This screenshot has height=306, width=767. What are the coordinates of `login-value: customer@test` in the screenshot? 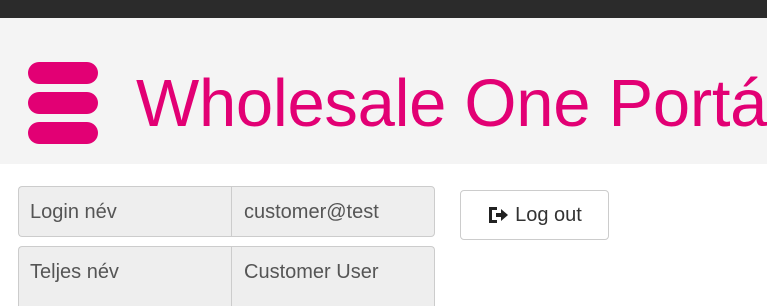 It's located at (333, 211).